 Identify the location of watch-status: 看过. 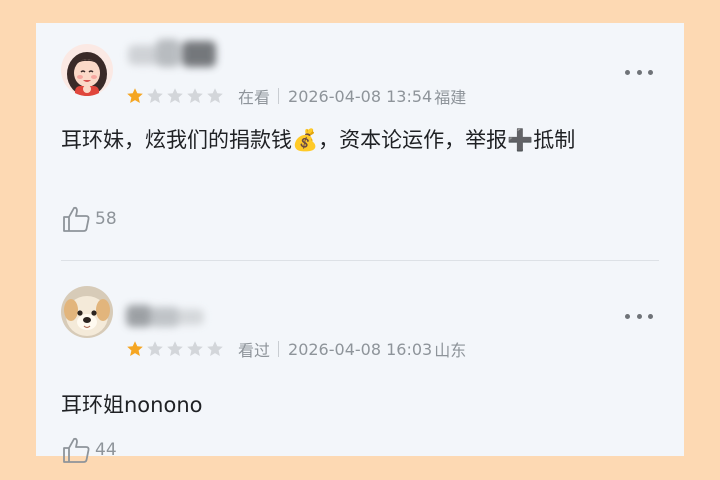
(254, 350).